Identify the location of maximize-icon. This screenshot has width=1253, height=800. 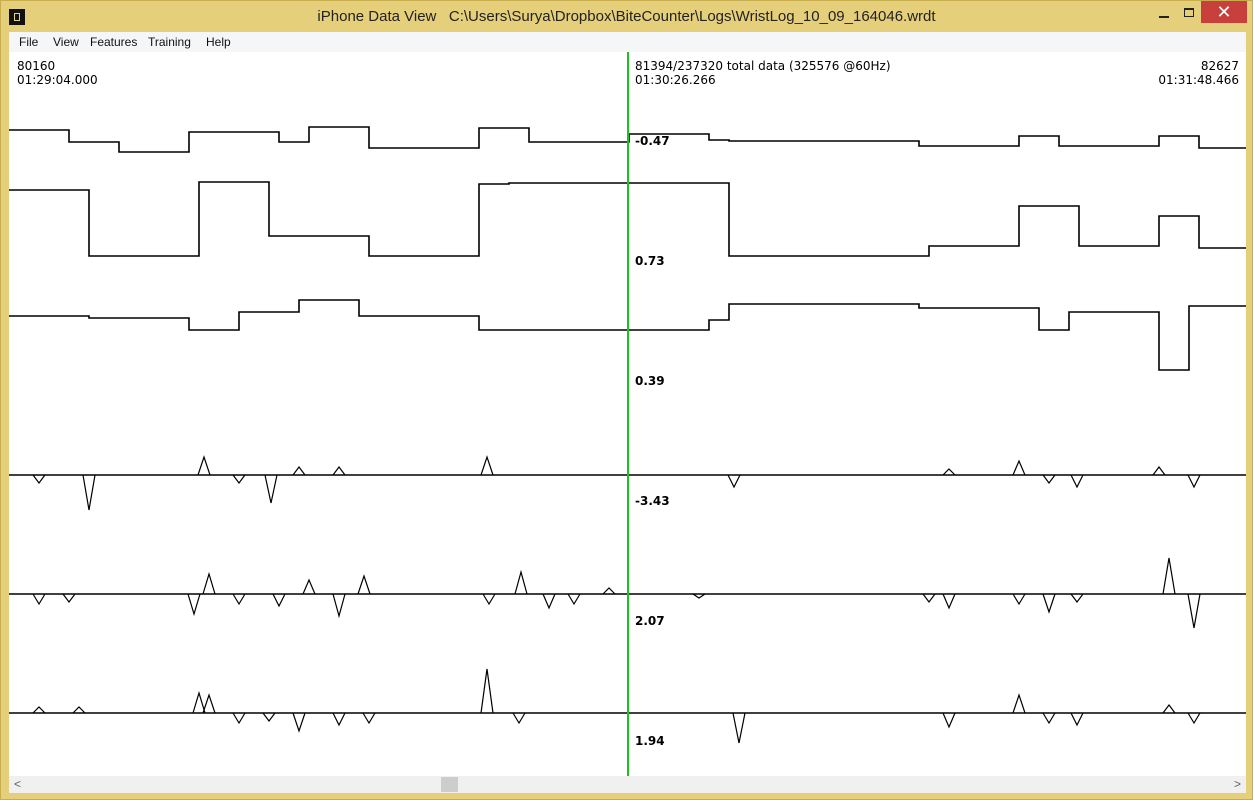
(1189, 12).